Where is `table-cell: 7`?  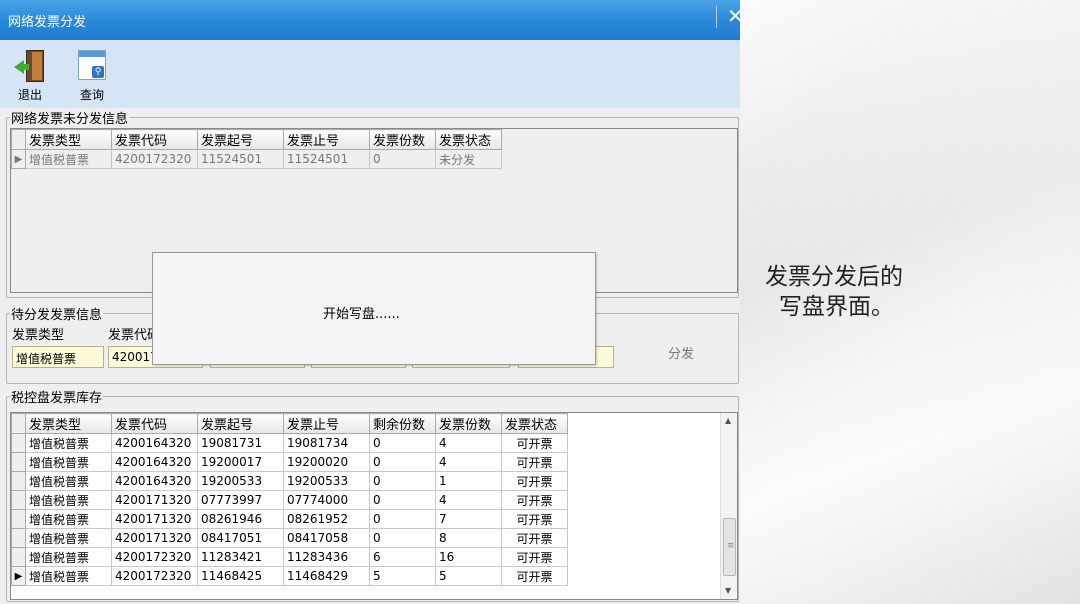 table-cell: 7 is located at coordinates (468, 519).